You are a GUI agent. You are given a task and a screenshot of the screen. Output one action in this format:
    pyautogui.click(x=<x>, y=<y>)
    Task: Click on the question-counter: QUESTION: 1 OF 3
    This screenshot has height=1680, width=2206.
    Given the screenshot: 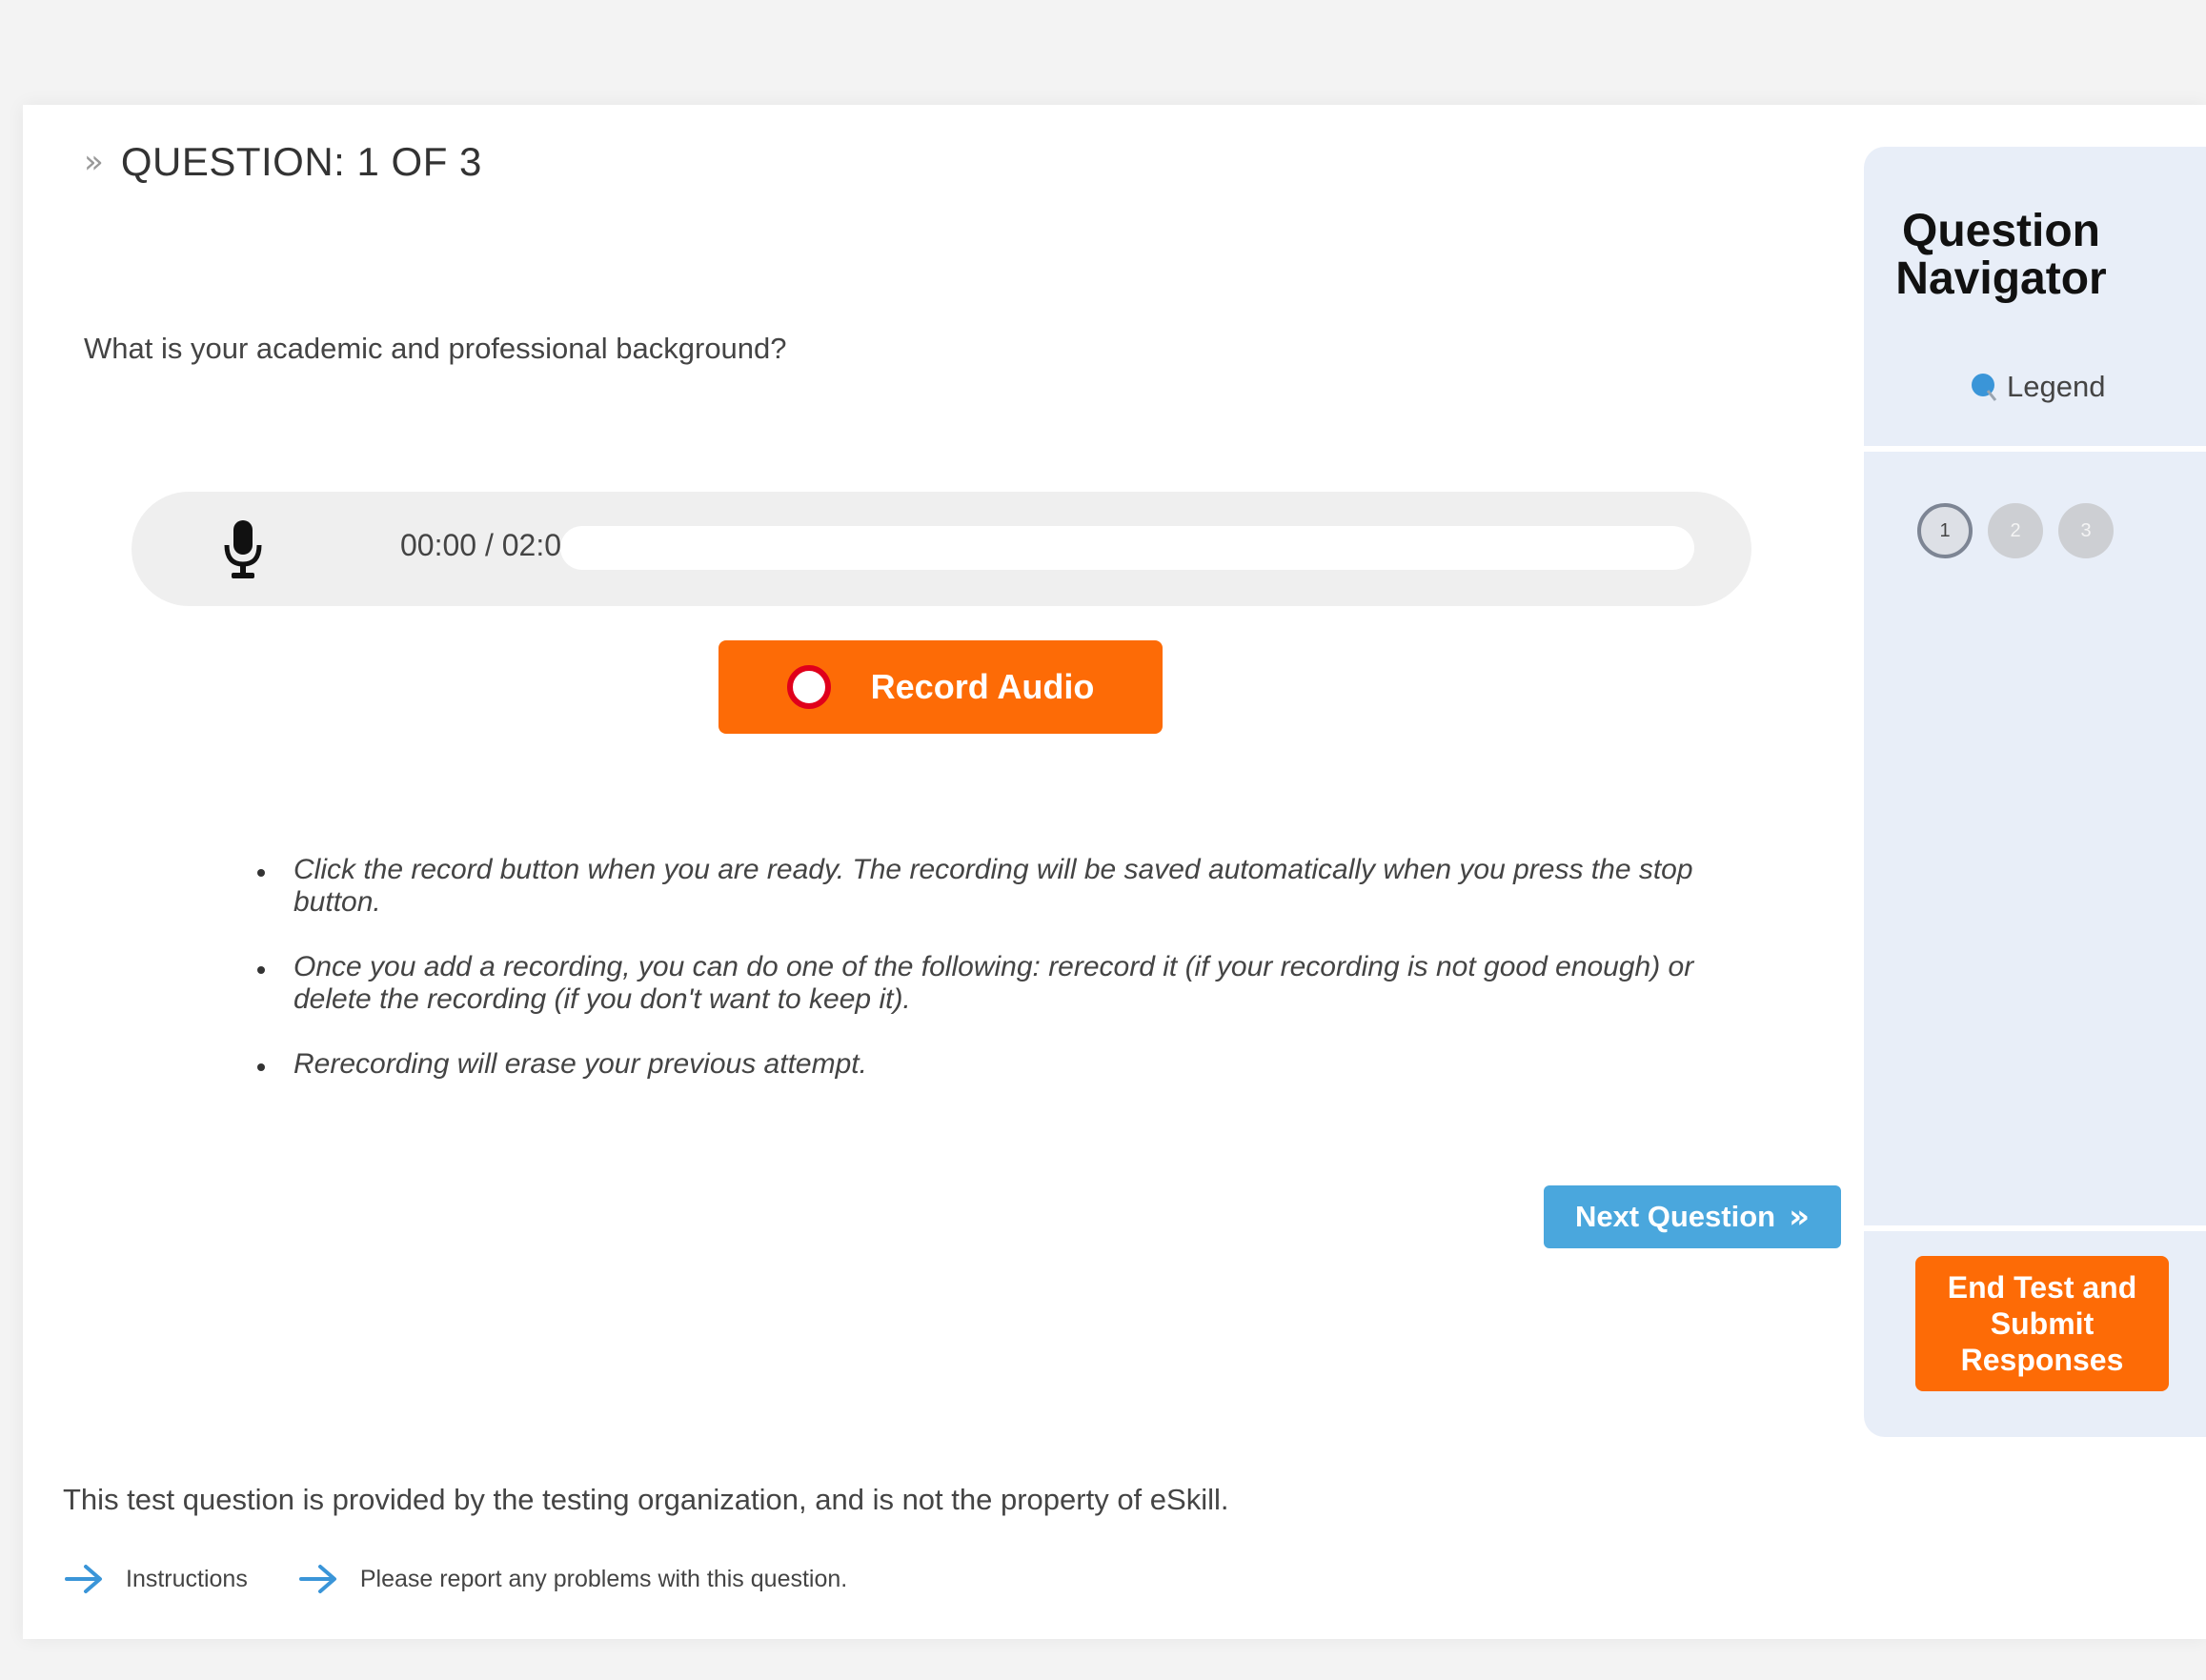 What is the action you would take?
    pyautogui.click(x=301, y=161)
    